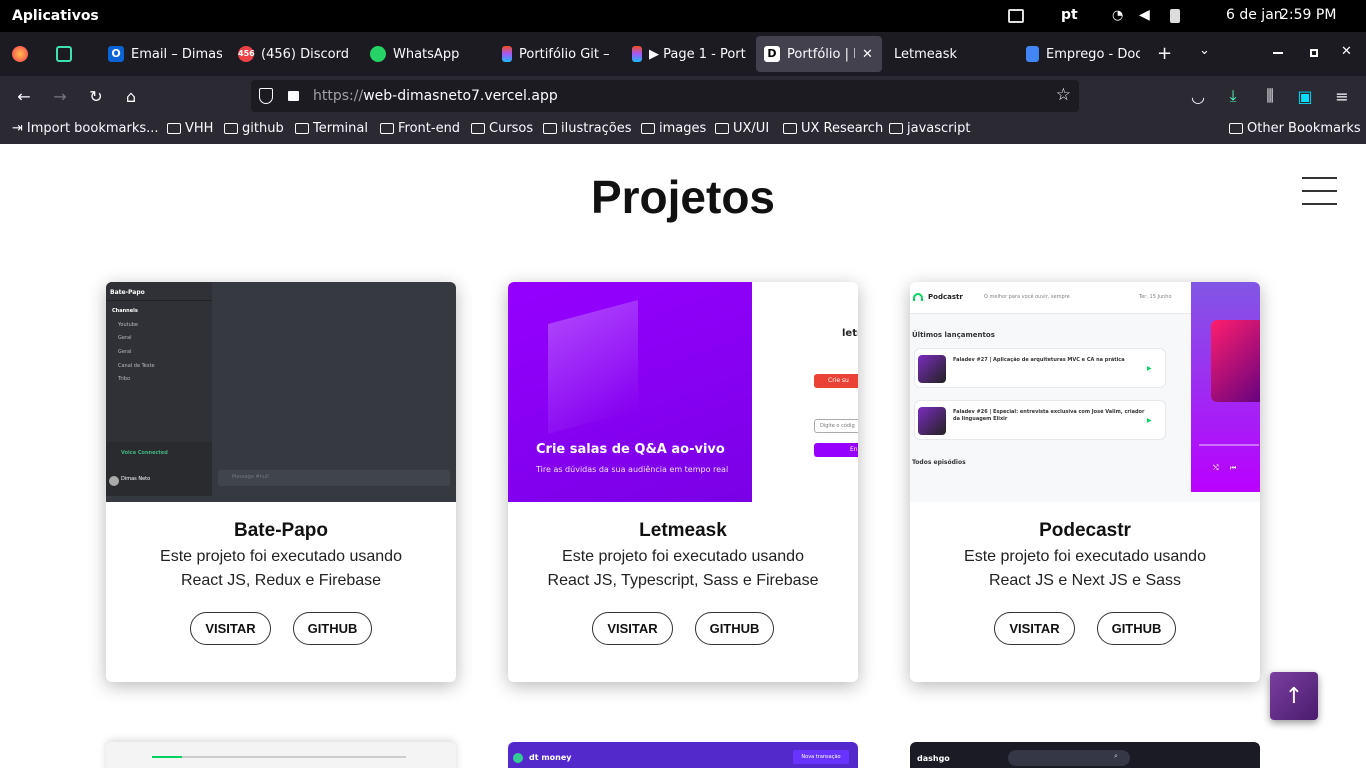 Image resolution: width=1366 pixels, height=768 pixels. Describe the element at coordinates (24, 96) in the screenshot. I see `back-arrow-icon: ←` at that location.